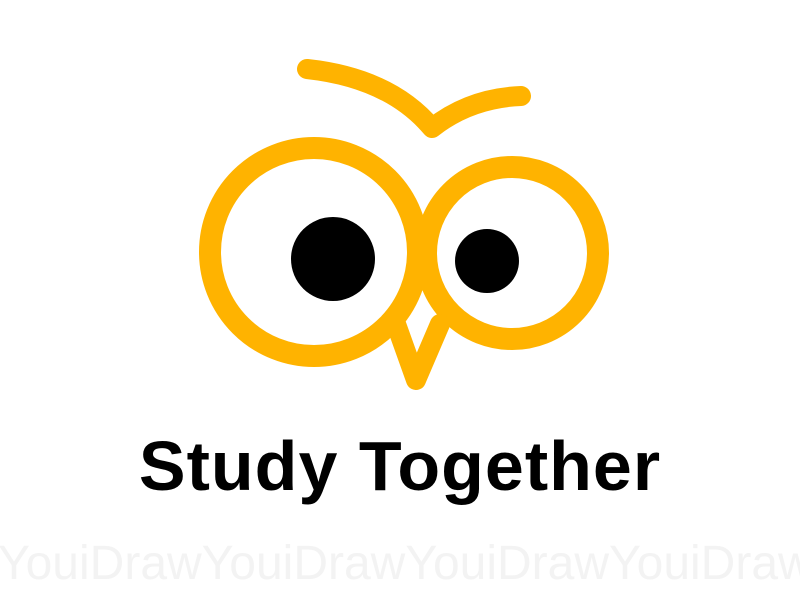  What do you see at coordinates (414, 98) in the screenshot?
I see `owl-brow-icon` at bounding box center [414, 98].